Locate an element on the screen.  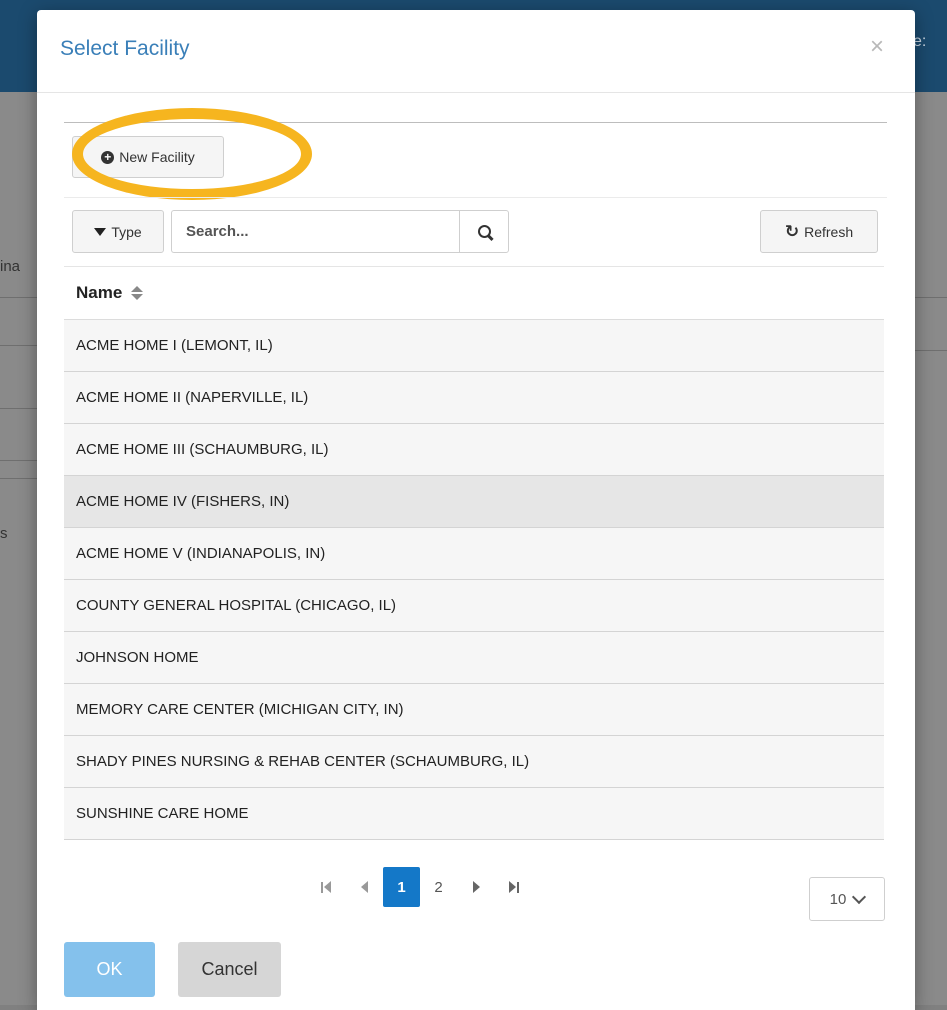
table-row: ACME HOME I (LEMONT, IL) is located at coordinates (474, 346).